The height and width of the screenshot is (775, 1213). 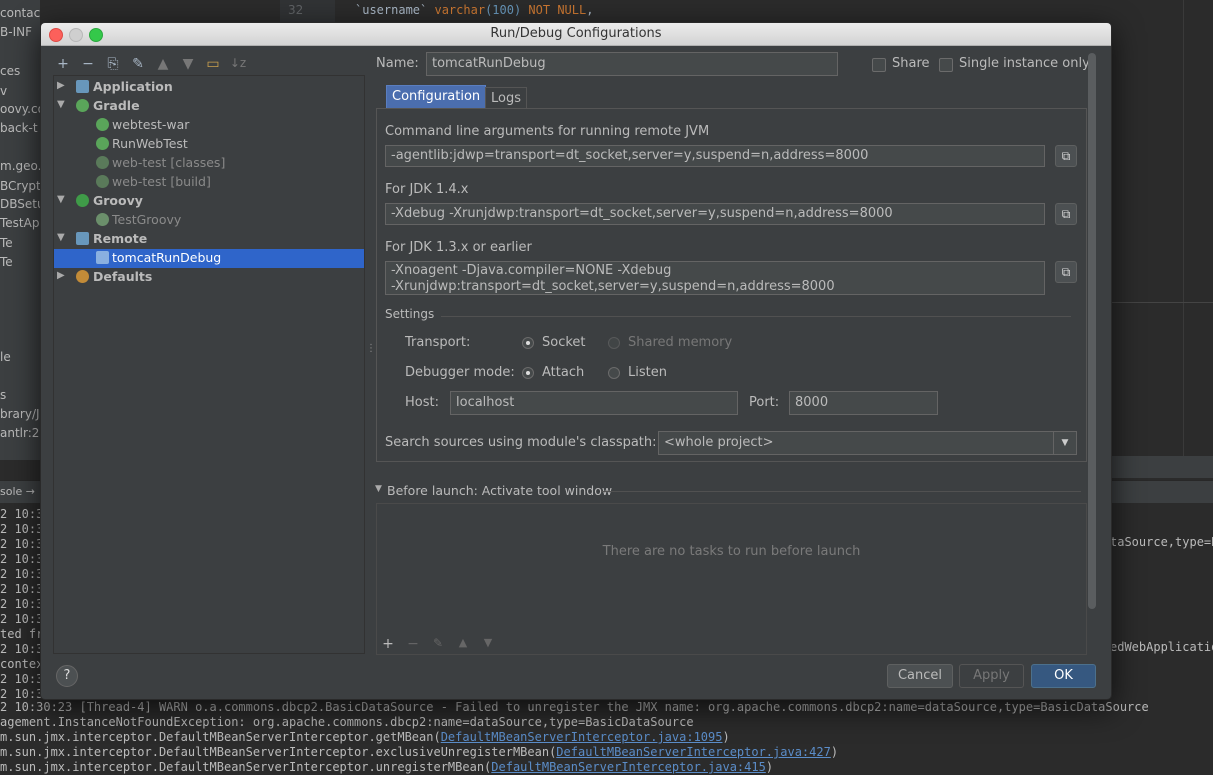 What do you see at coordinates (102, 162) in the screenshot?
I see `config-type-icon` at bounding box center [102, 162].